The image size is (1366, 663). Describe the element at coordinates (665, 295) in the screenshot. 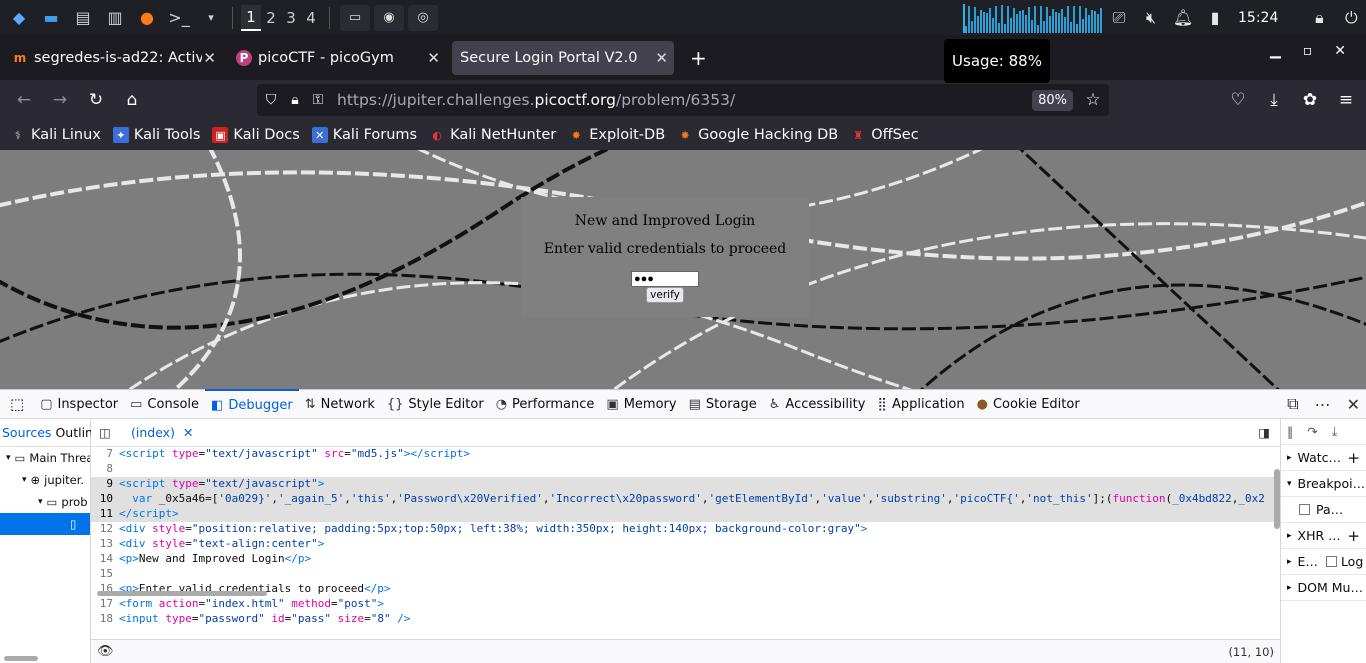

I see `verify-button: verify` at that location.